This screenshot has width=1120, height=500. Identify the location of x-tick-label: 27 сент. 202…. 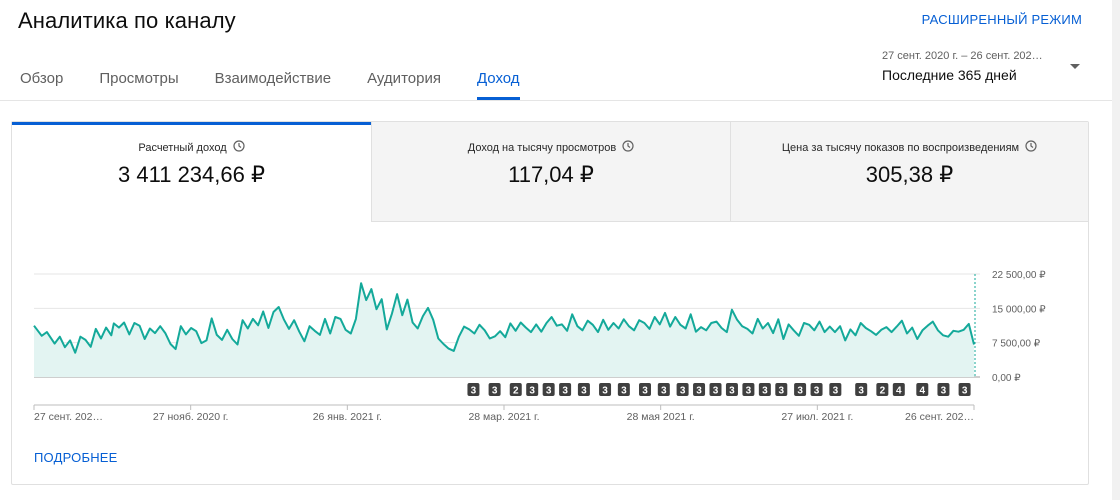
(68, 417).